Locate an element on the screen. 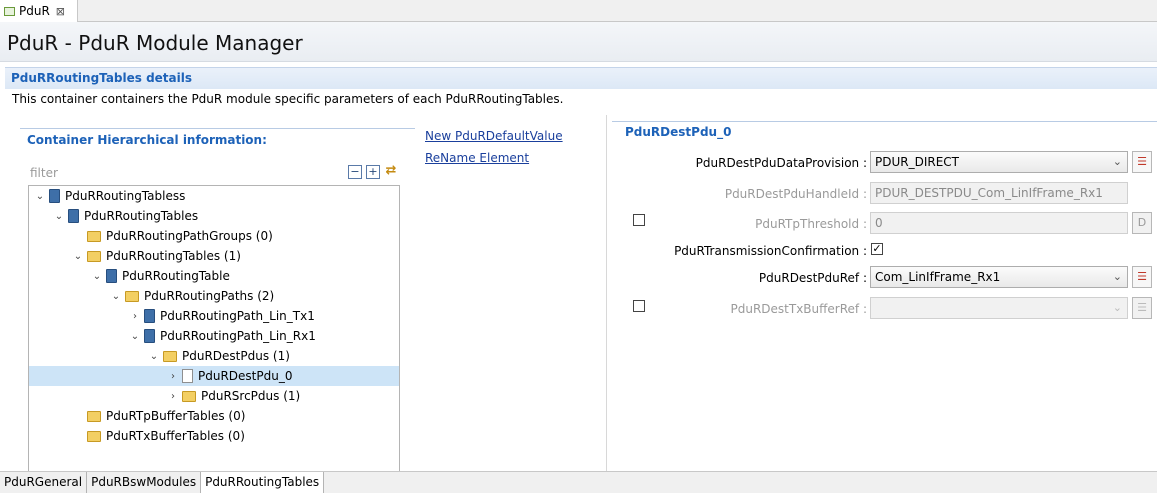 The width and height of the screenshot is (1157, 493). tab-pdur-general: PduRGeneral is located at coordinates (44, 482).